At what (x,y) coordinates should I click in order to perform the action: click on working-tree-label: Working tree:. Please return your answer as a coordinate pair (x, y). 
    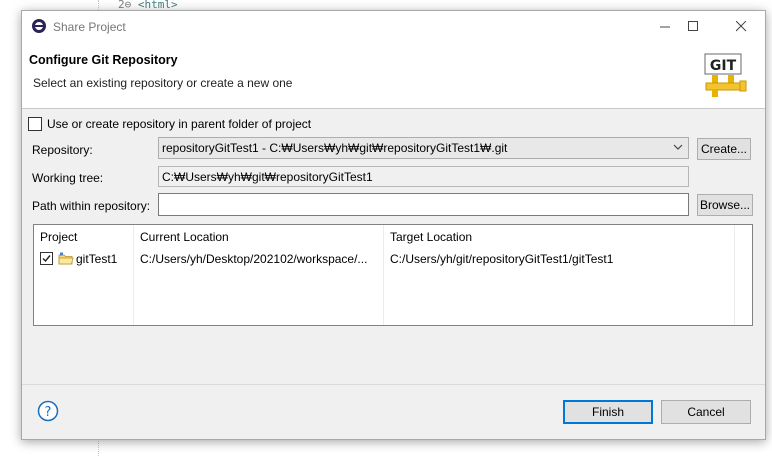
    Looking at the image, I should click on (68, 178).